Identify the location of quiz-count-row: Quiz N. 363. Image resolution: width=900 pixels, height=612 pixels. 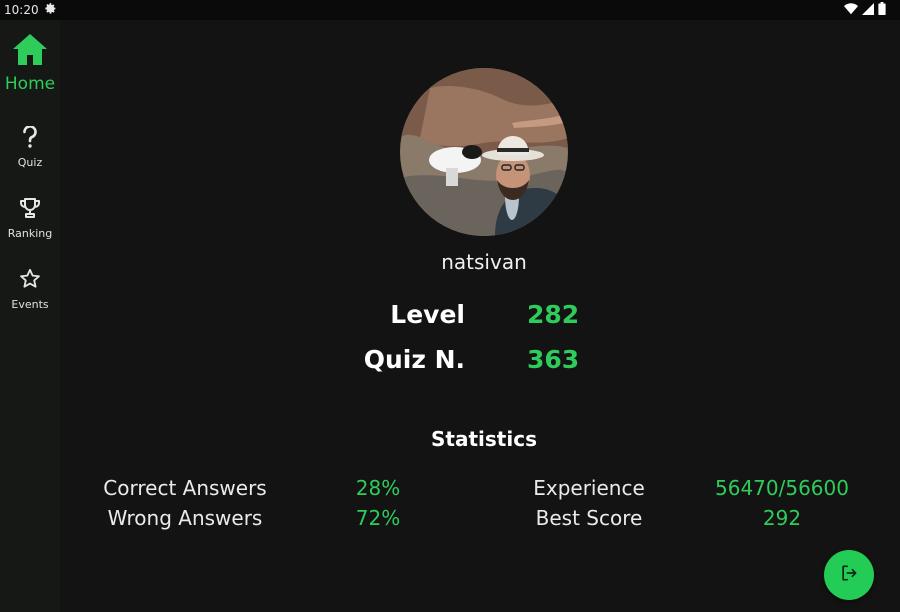
(480, 365).